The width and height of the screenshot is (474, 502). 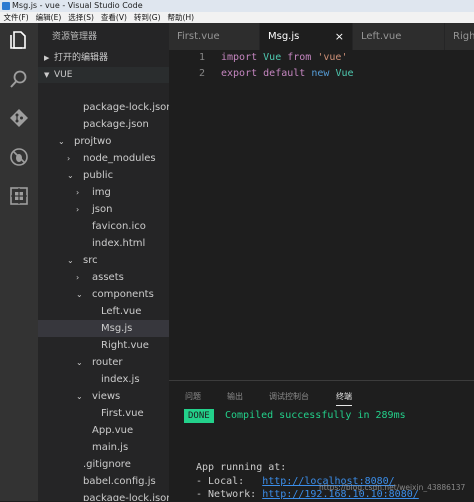 I want to click on search-icon, so click(x=19, y=79).